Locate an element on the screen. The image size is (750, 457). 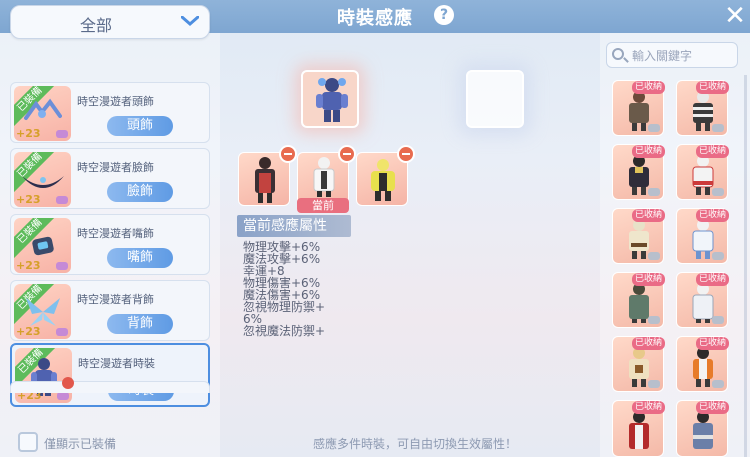
attribute-header: 當前感應屬性 is located at coordinates (294, 226).